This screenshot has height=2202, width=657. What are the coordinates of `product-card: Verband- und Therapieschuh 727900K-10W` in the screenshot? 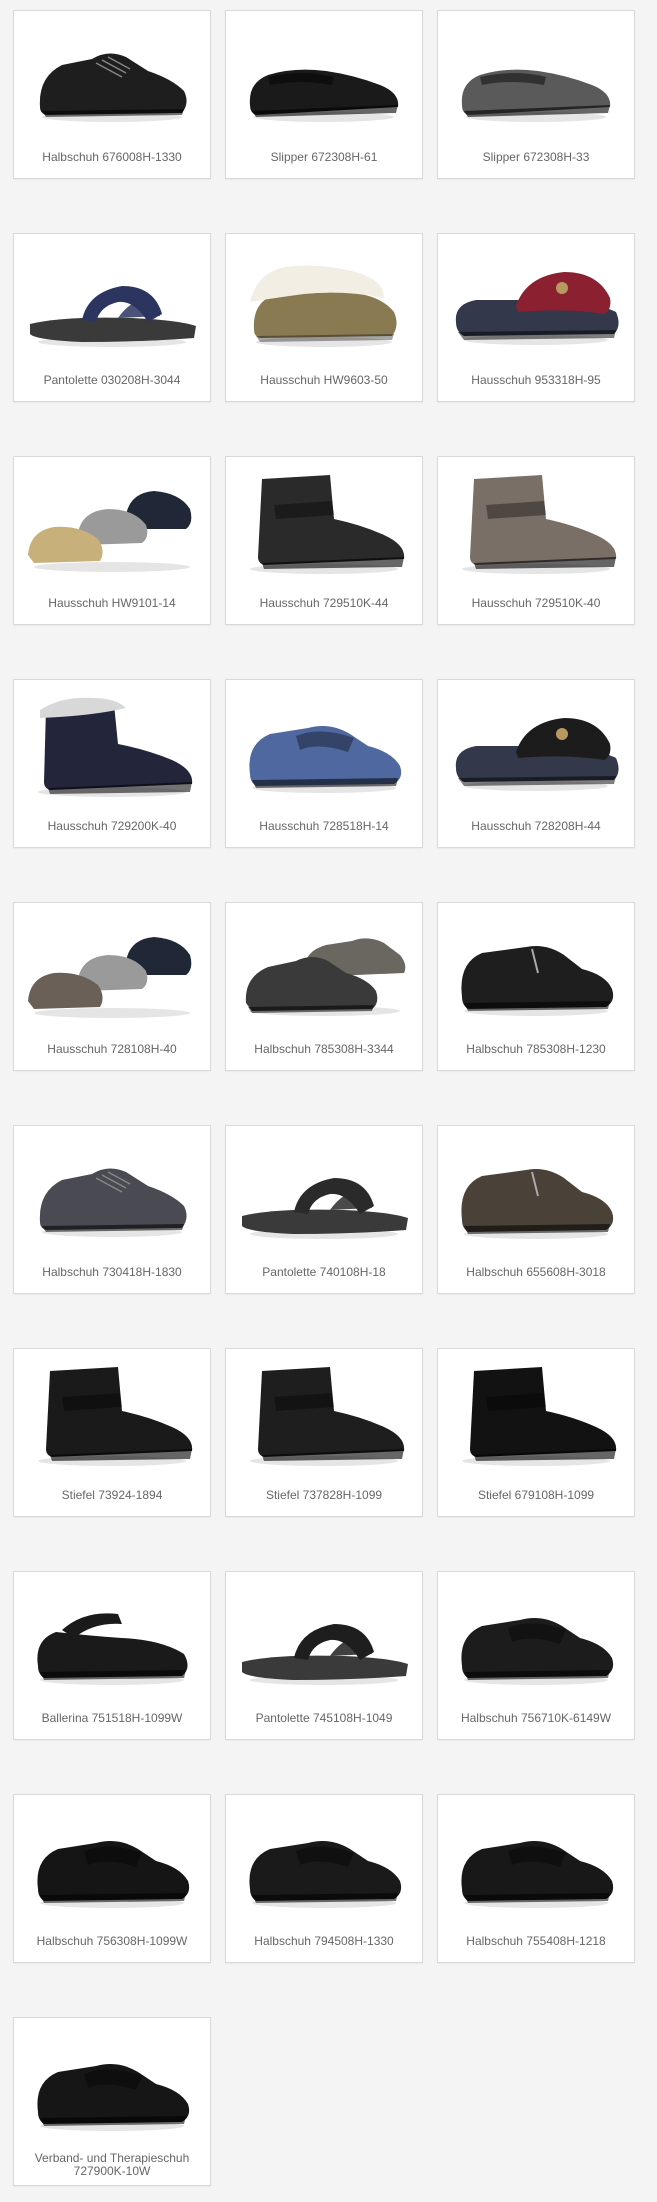 It's located at (112, 2101).